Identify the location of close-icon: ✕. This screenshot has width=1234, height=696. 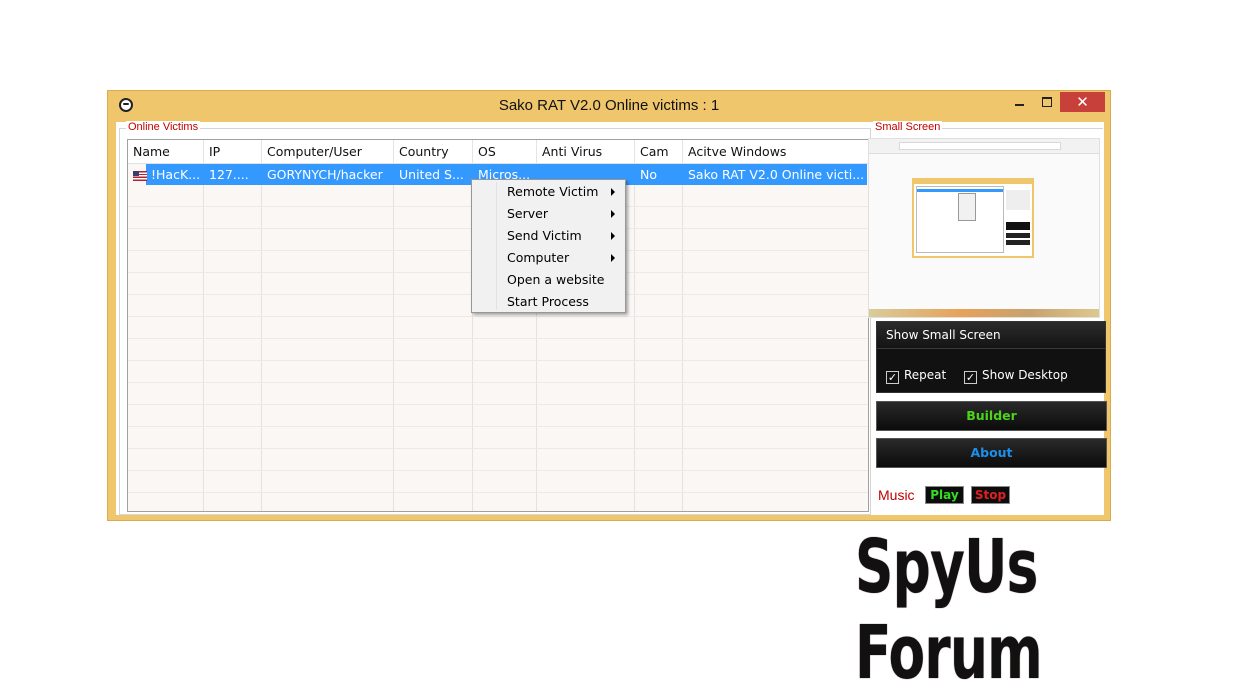
(1082, 102).